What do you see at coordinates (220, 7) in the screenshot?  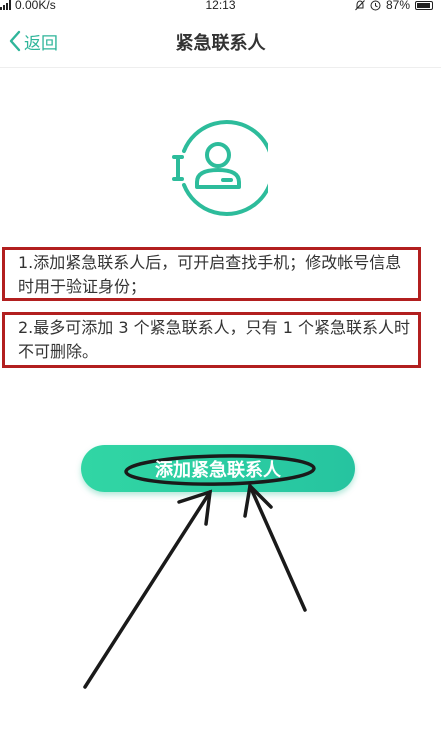 I see `status-bar: 0.00K/s 12:13 87%` at bounding box center [220, 7].